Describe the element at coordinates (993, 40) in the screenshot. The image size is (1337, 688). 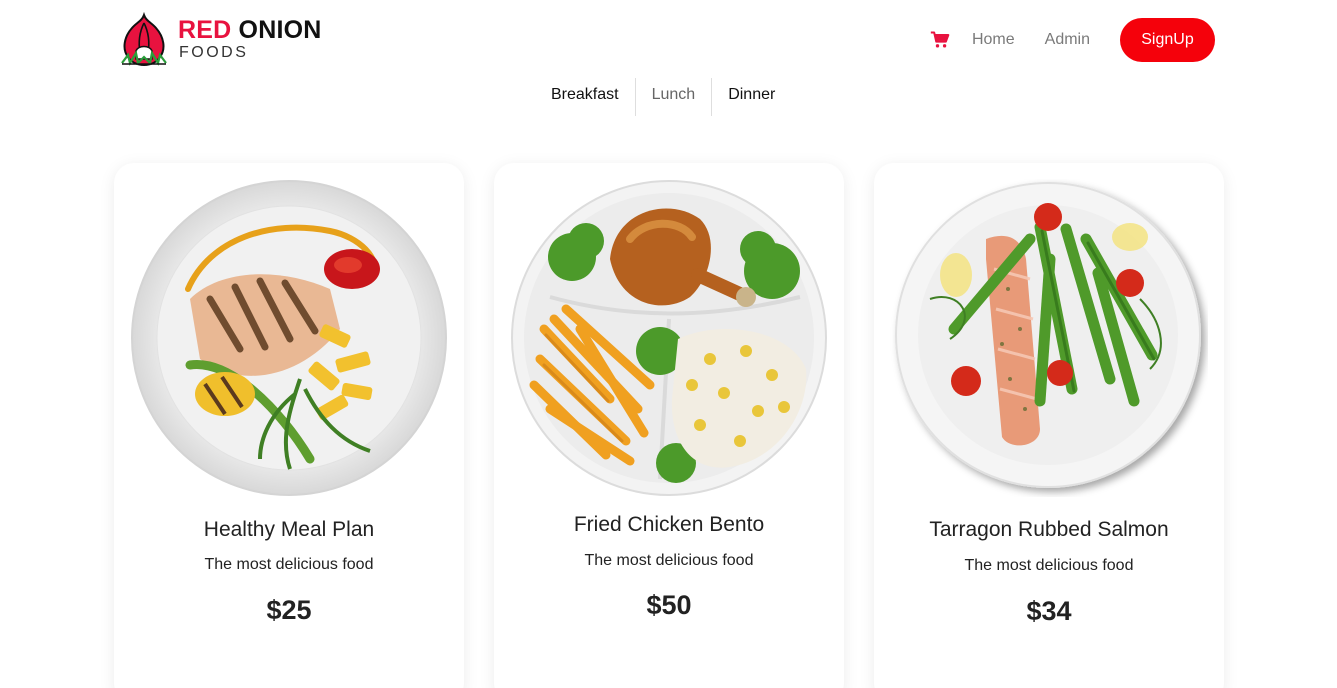
I see `nav-home-link: Home` at that location.